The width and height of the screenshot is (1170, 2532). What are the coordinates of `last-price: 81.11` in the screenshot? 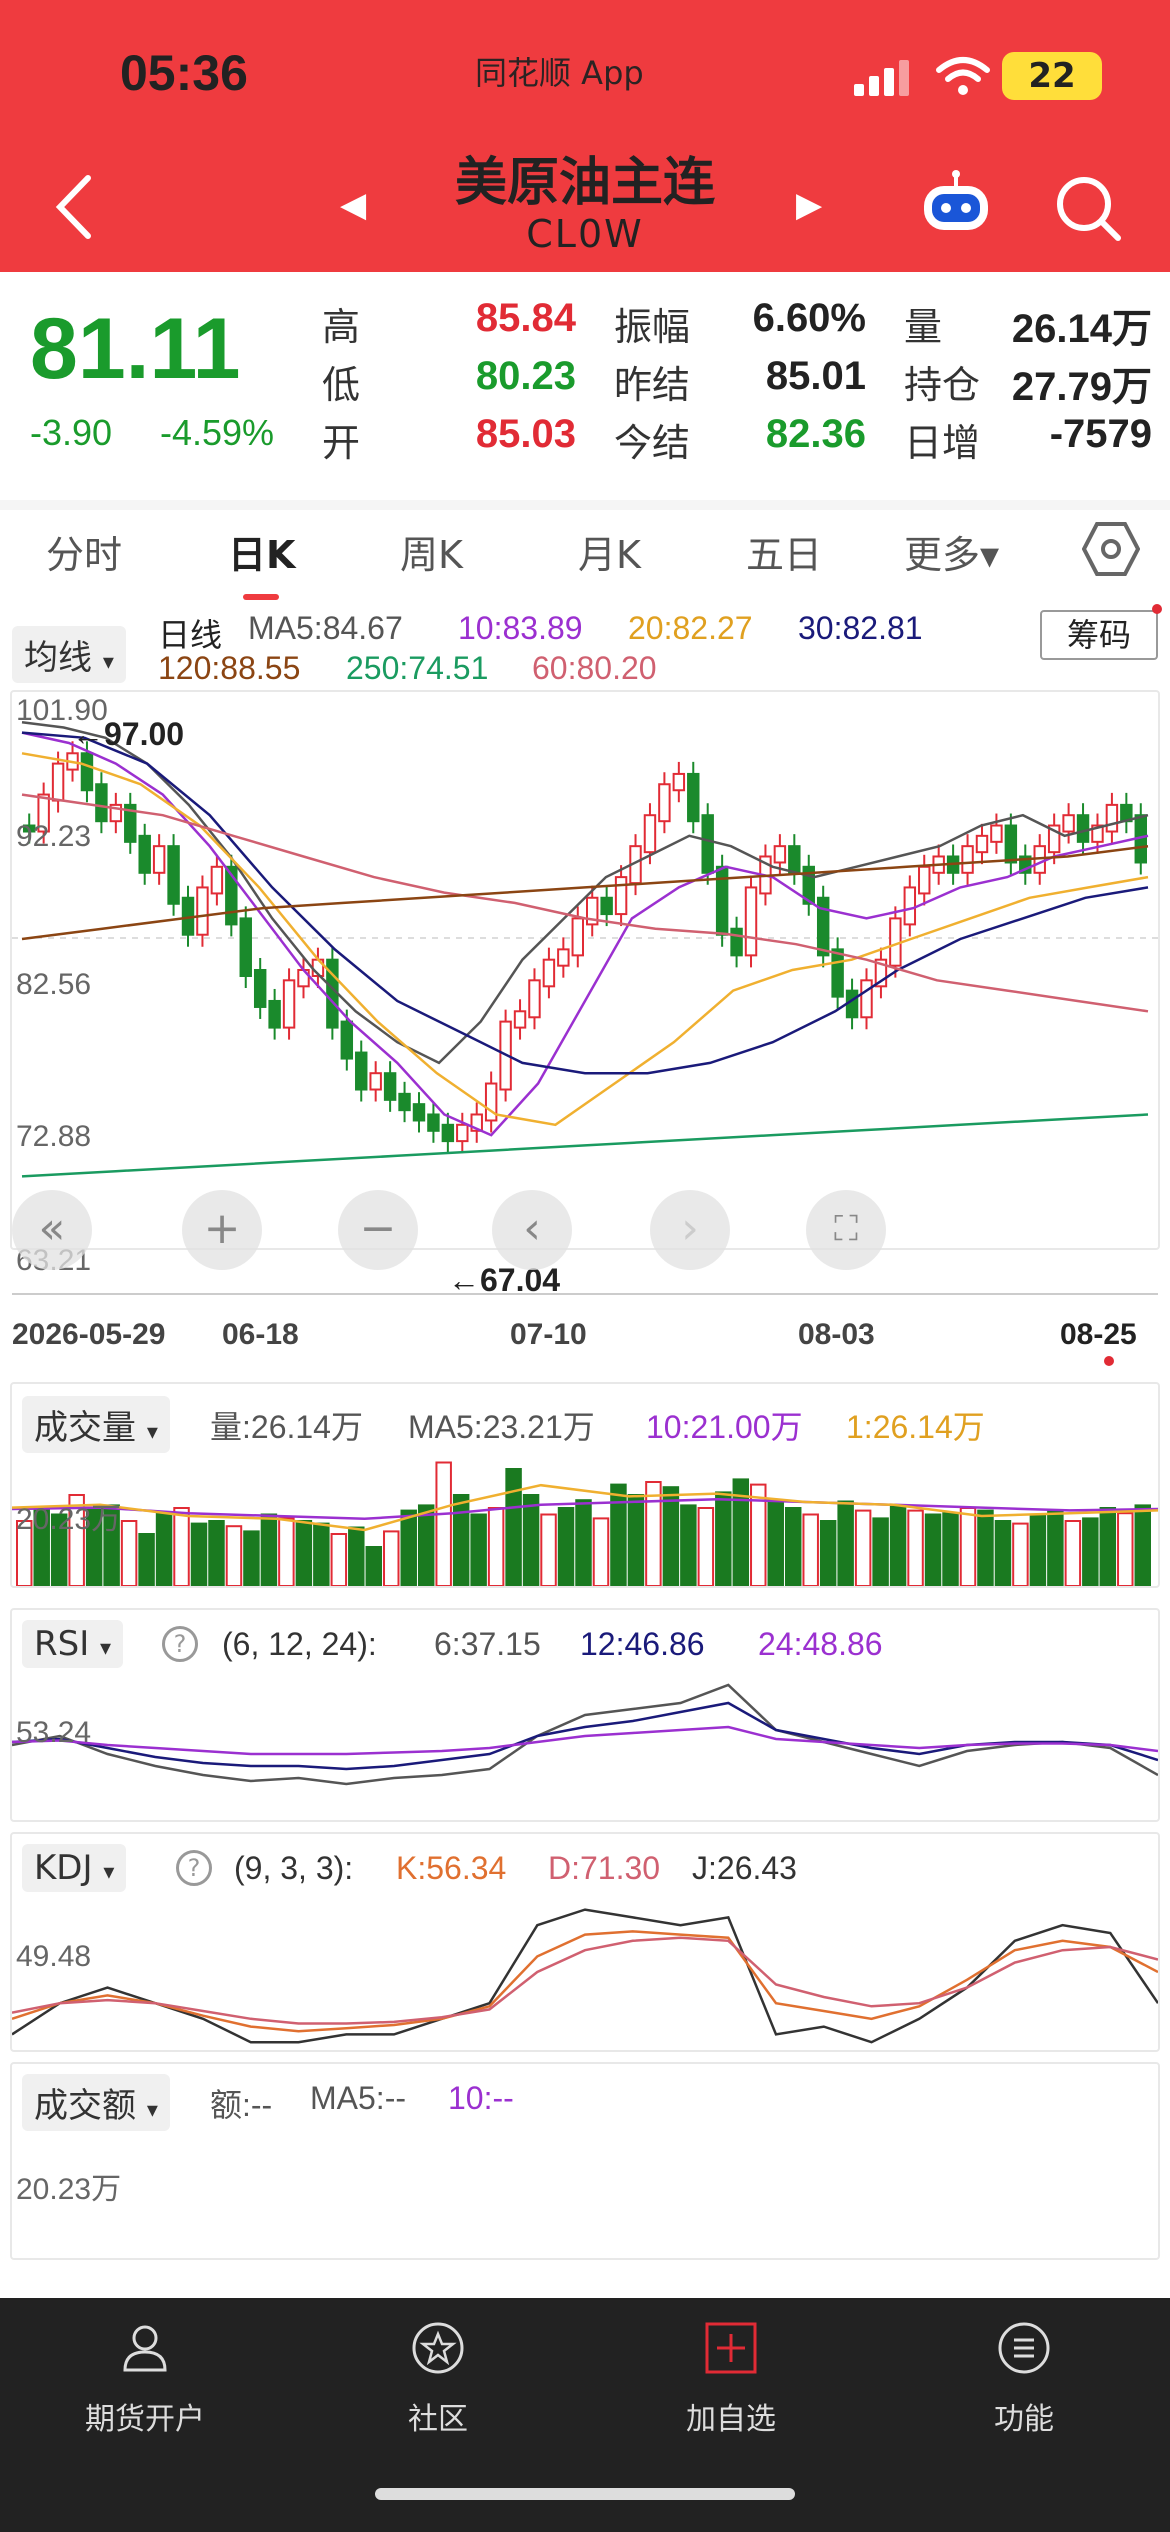 It's located at (135, 349).